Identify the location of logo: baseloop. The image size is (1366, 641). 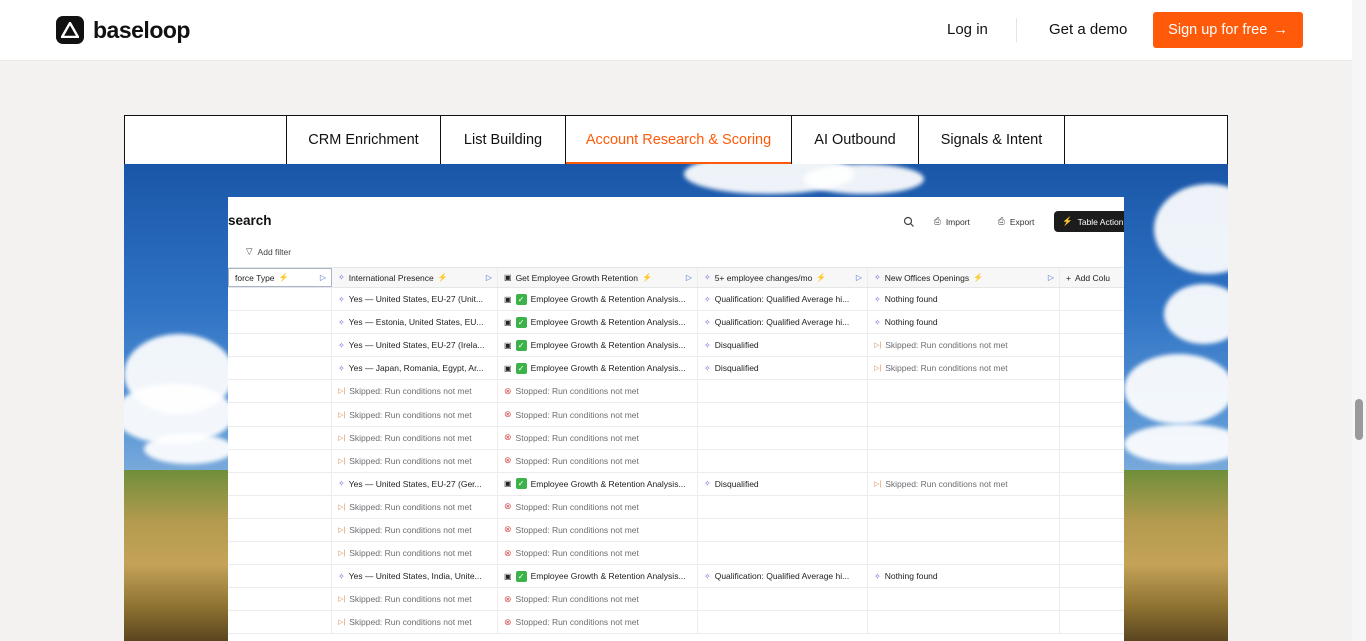
(123, 30).